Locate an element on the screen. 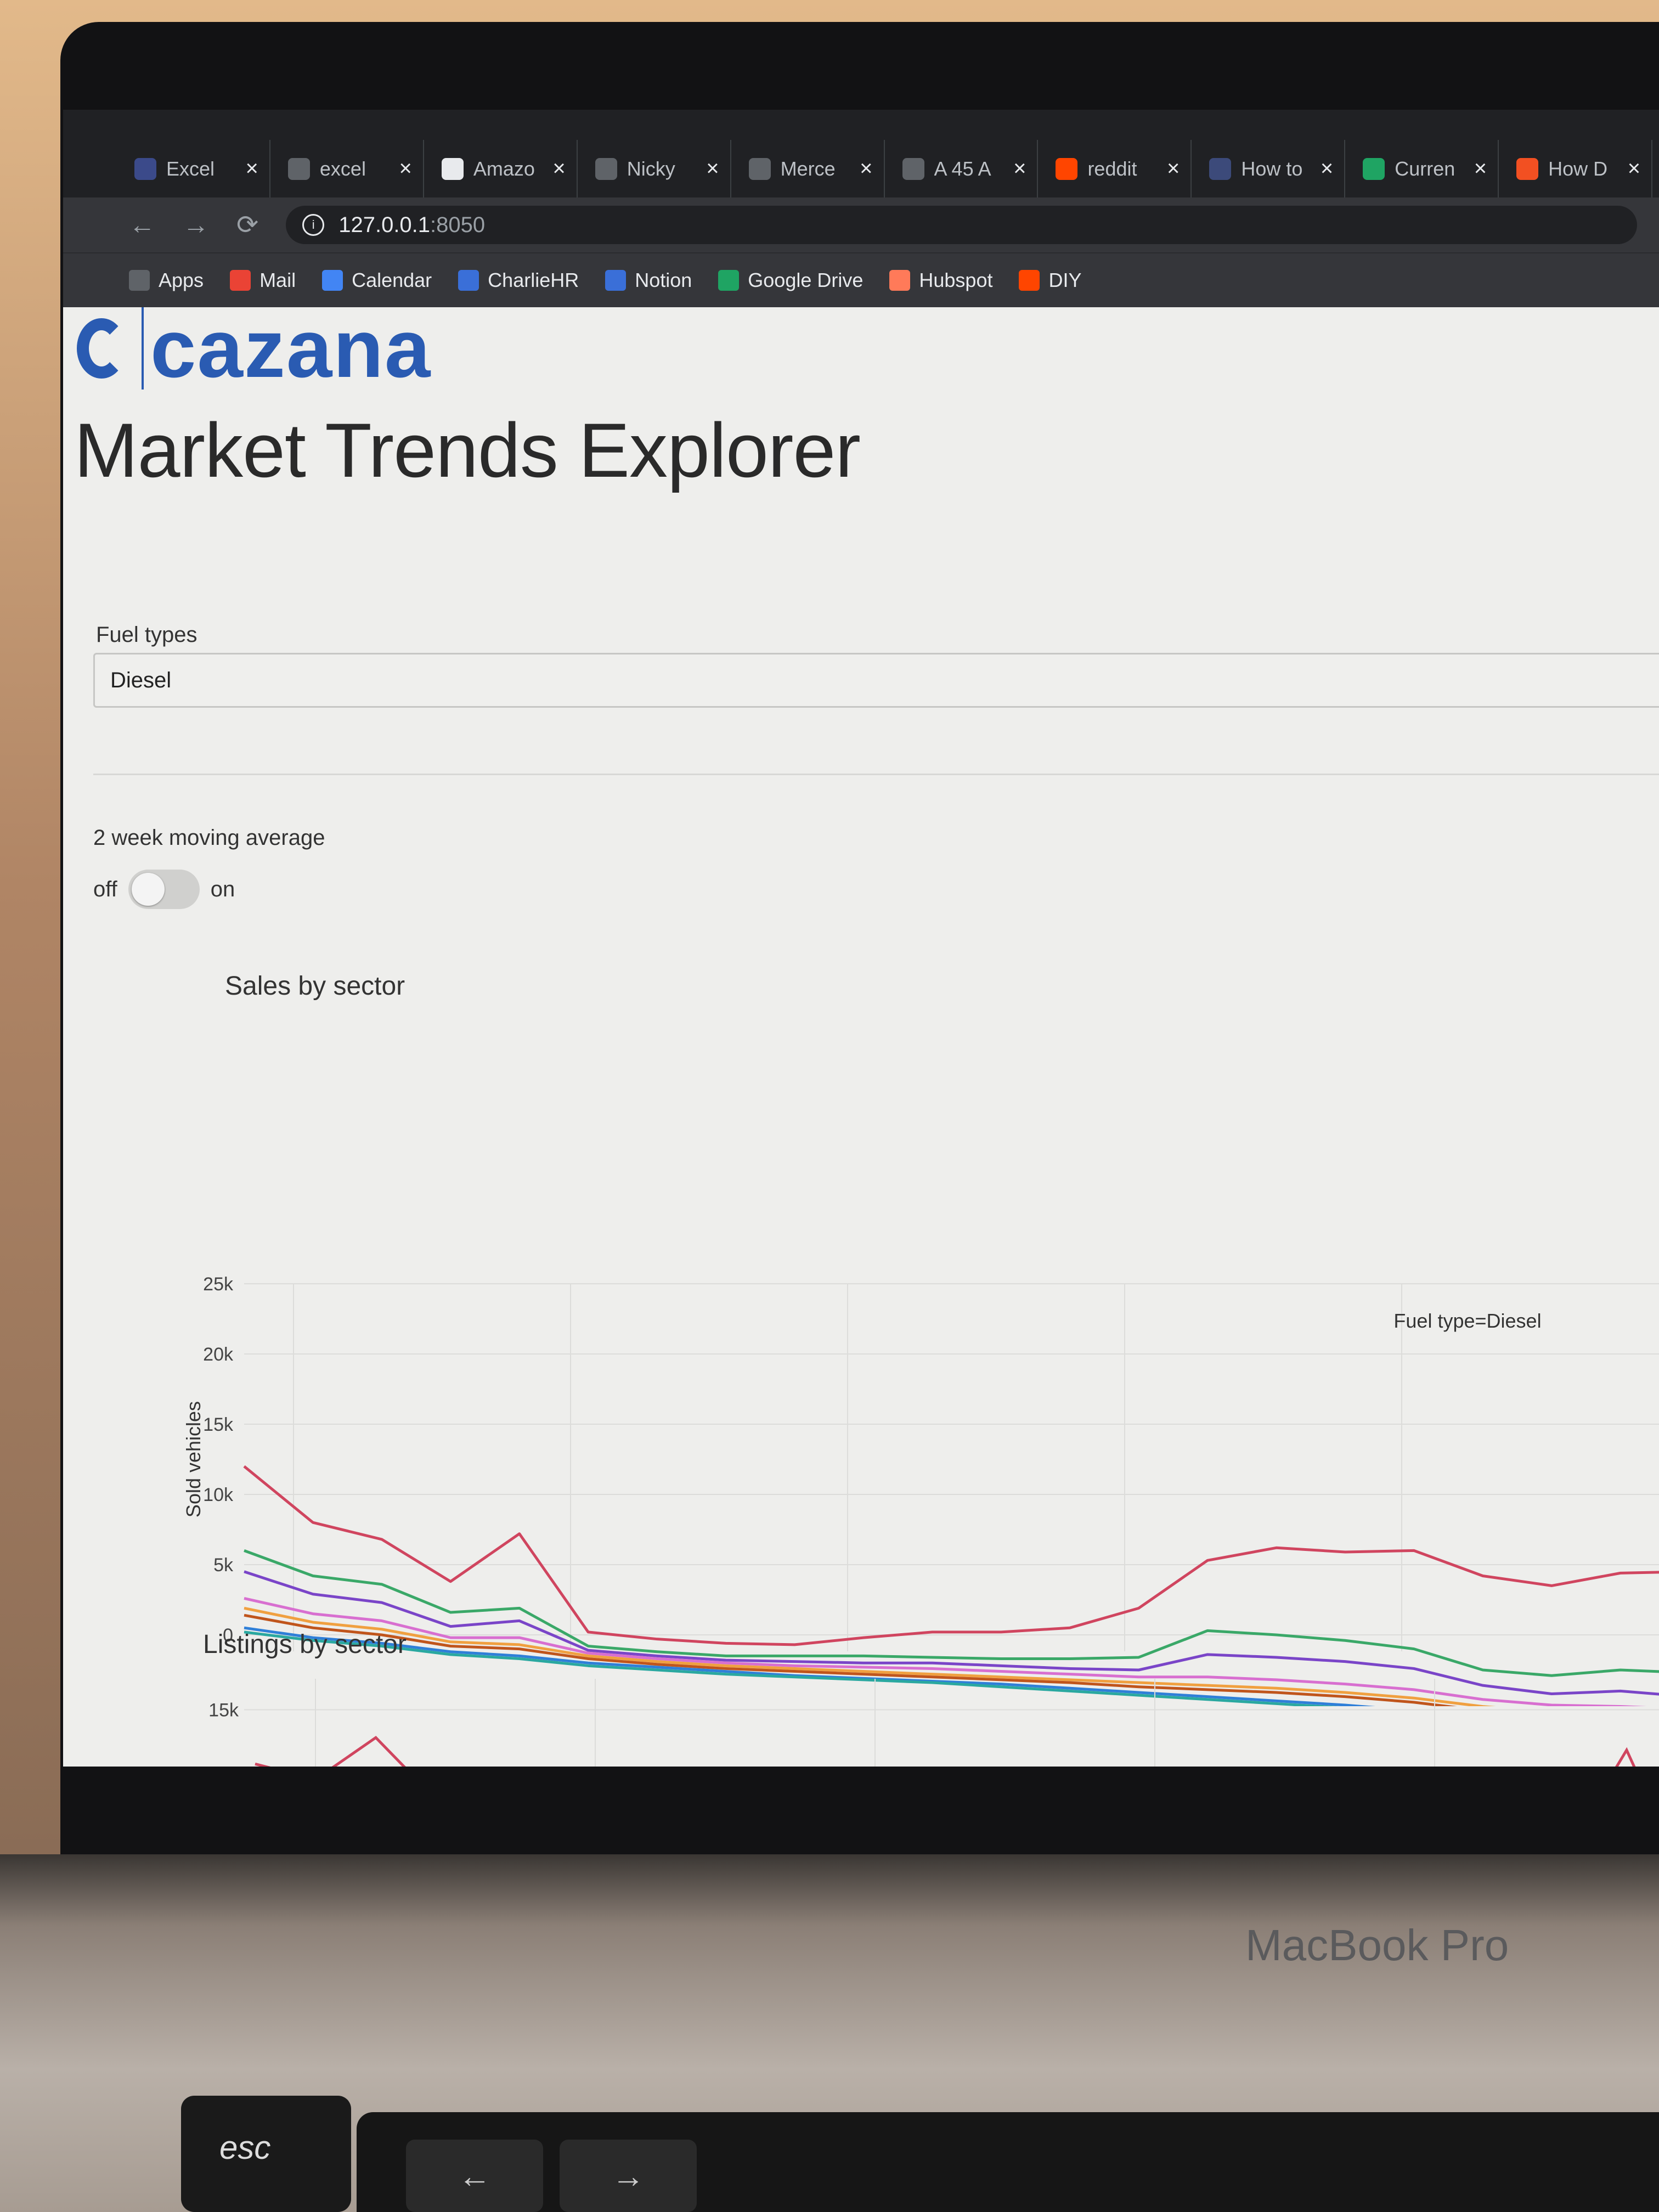 This screenshot has height=2212, width=1659. y-tick-label: 15k is located at coordinates (219, 1424).